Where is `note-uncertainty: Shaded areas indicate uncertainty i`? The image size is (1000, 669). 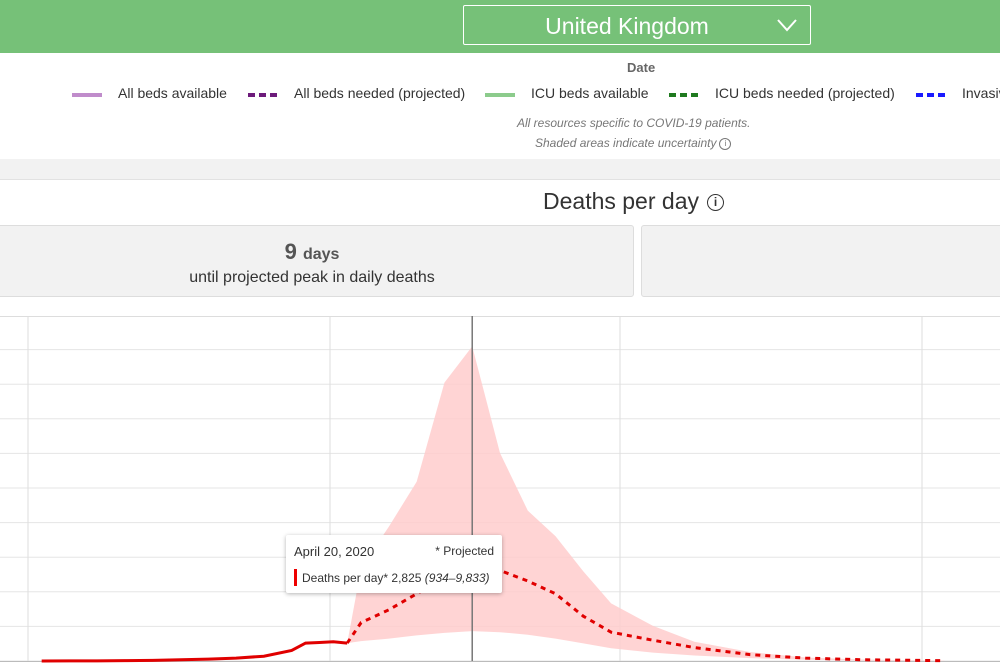
note-uncertainty: Shaded areas indicate uncertainty i is located at coordinates (633, 143).